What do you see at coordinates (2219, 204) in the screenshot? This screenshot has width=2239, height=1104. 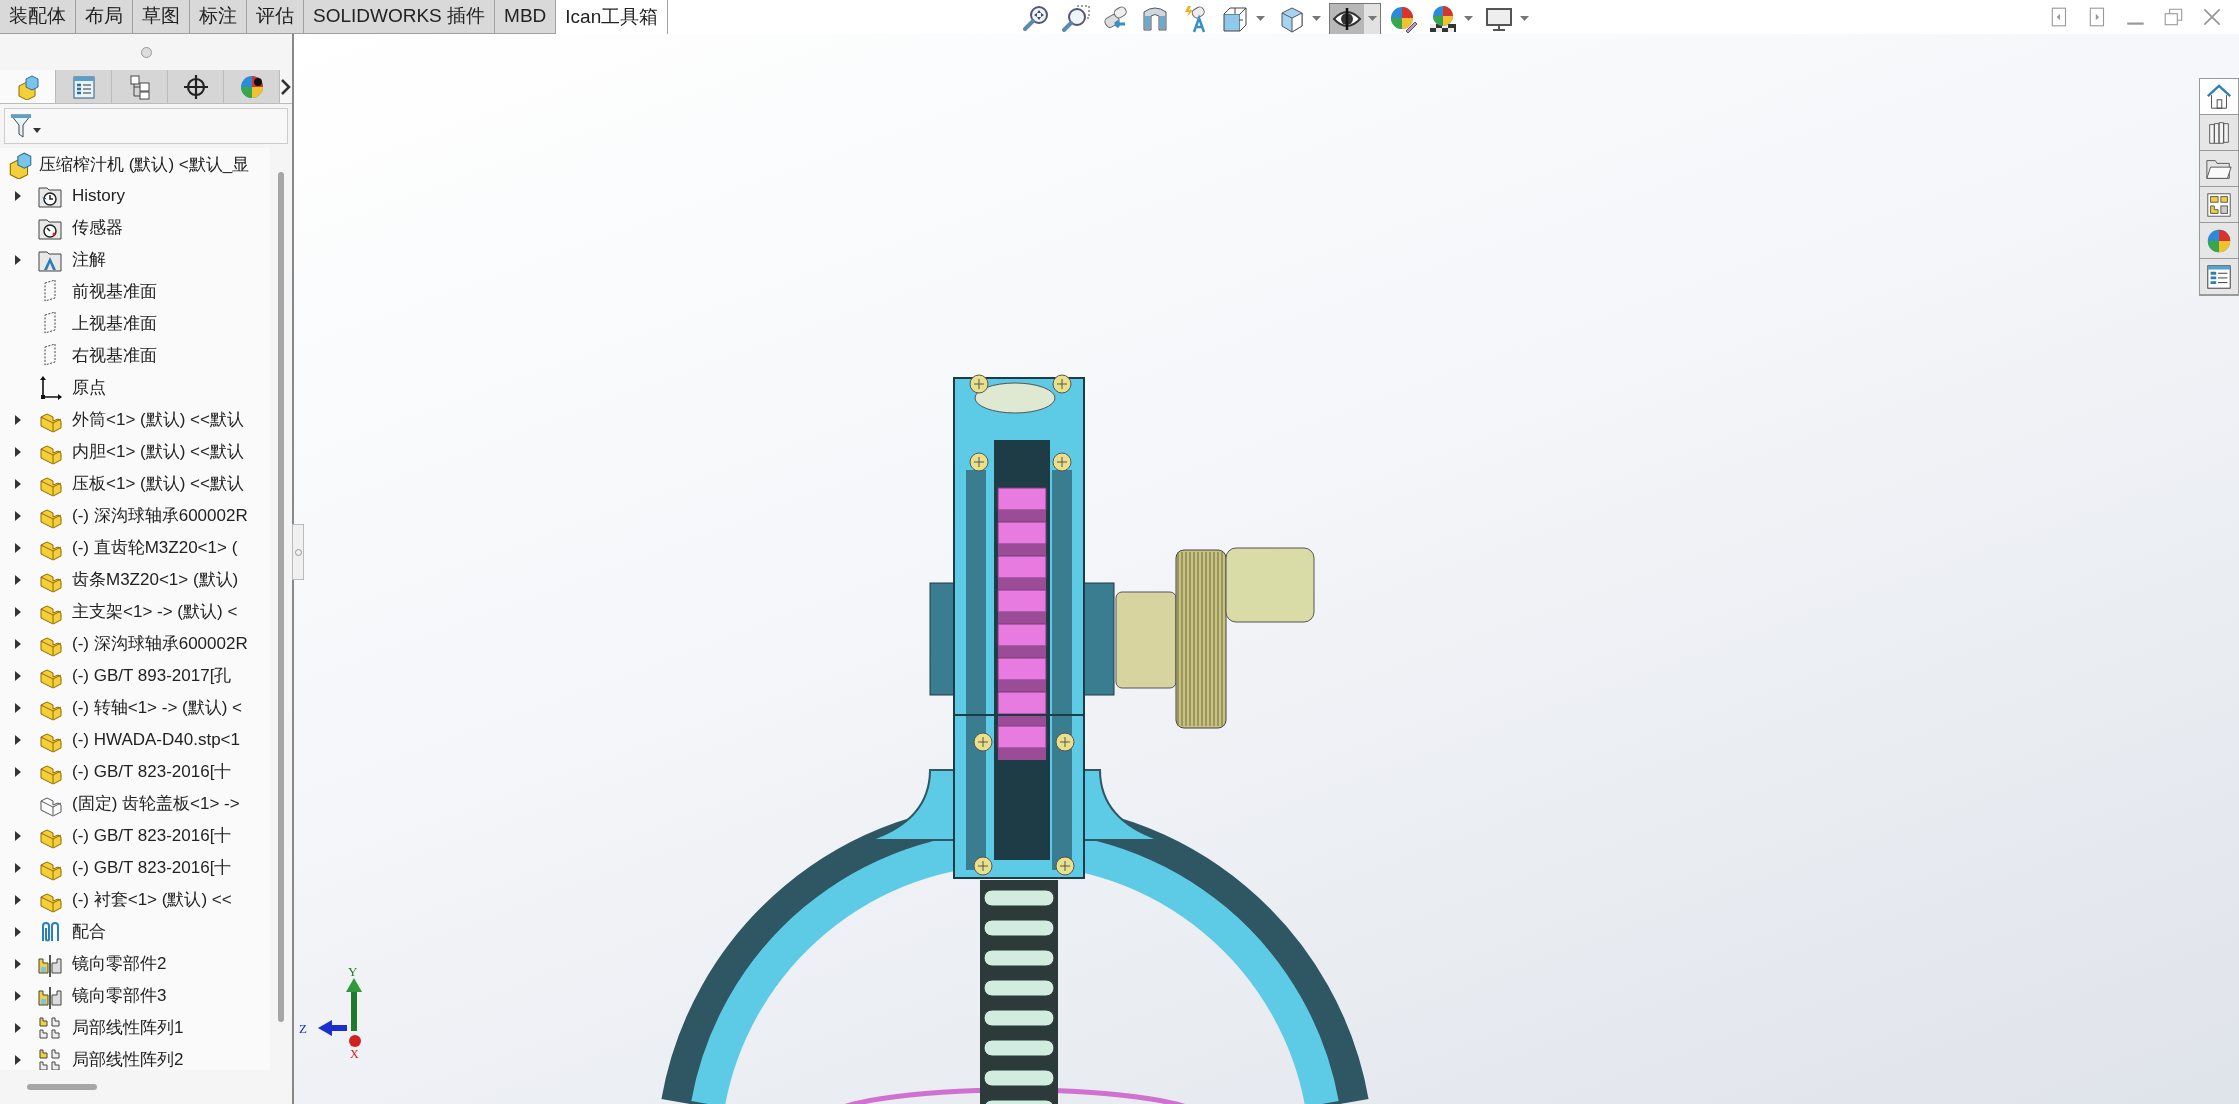 I see `palette-icon` at bounding box center [2219, 204].